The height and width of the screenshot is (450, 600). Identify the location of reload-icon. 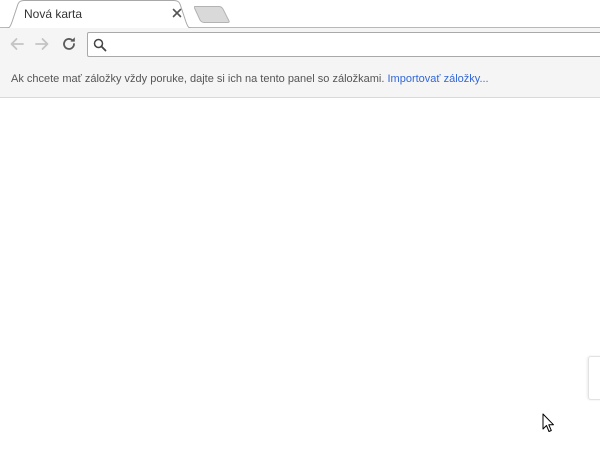
(69, 44).